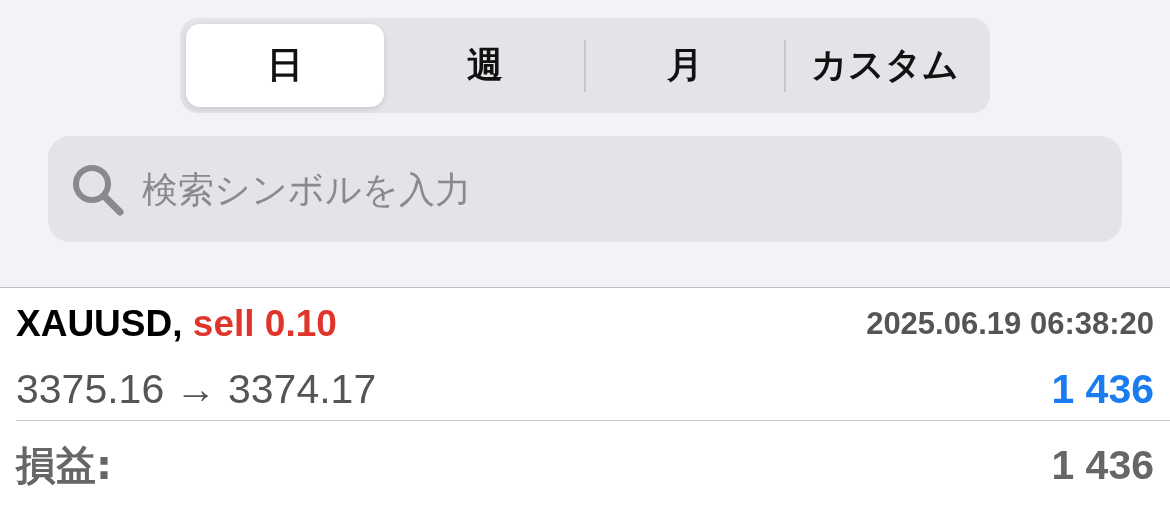 The height and width of the screenshot is (512, 1170). What do you see at coordinates (1102, 465) in the screenshot?
I see `total-value: 1 436` at bounding box center [1102, 465].